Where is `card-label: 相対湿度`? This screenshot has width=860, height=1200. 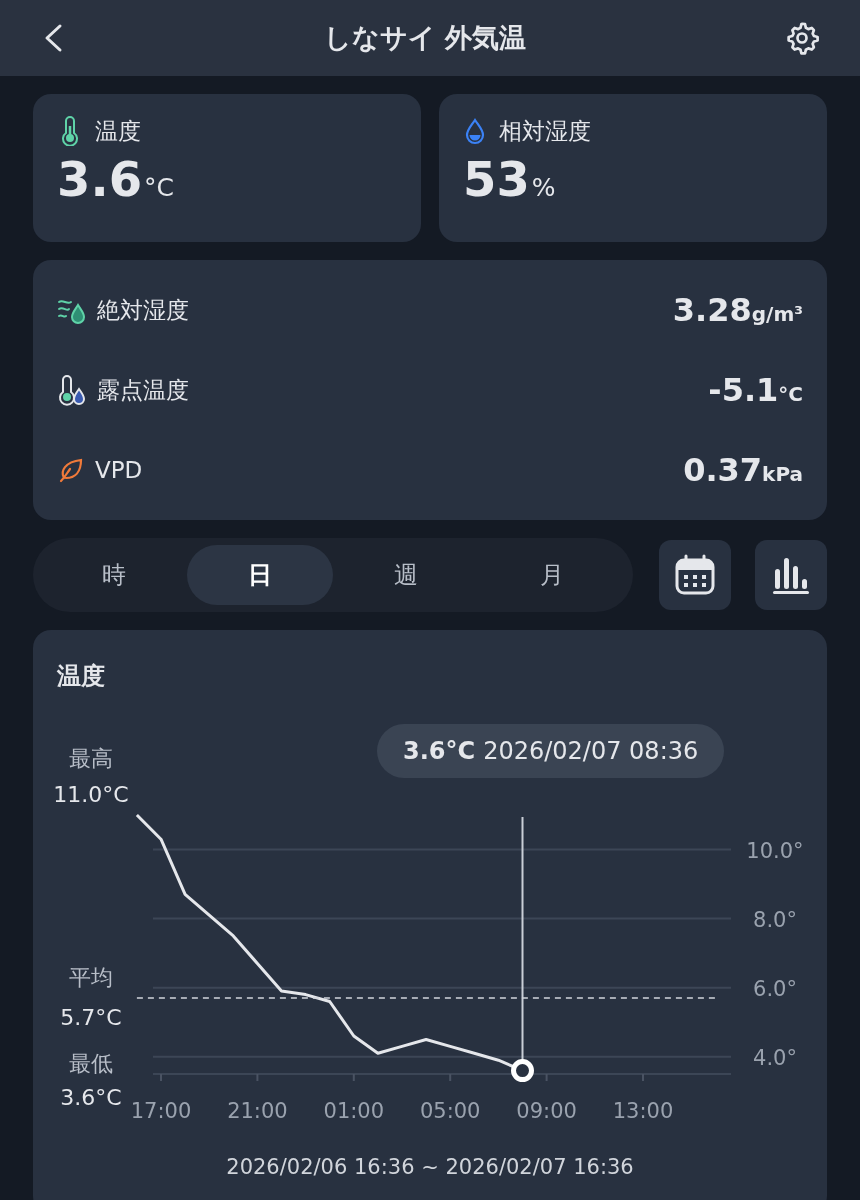
card-label: 相対湿度 is located at coordinates (545, 131).